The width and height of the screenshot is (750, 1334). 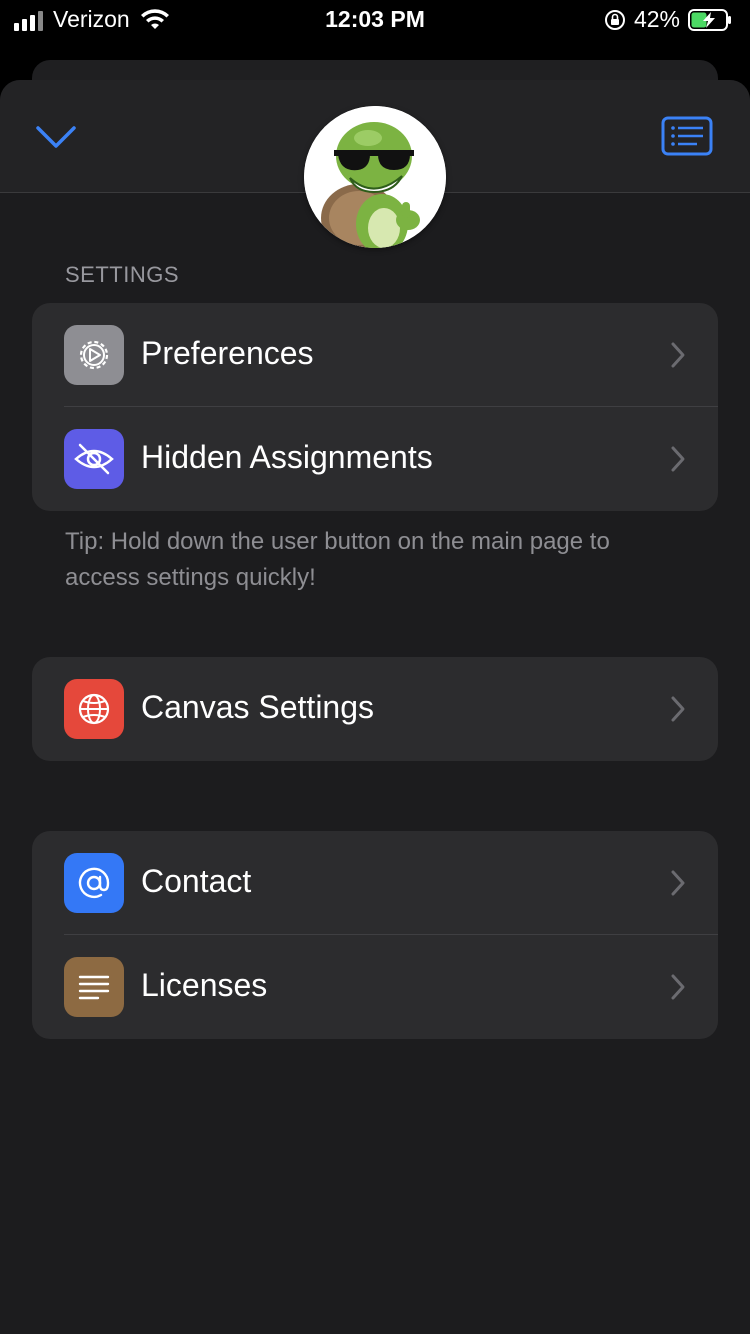 I want to click on licenses-row: Licenses, so click(x=375, y=987).